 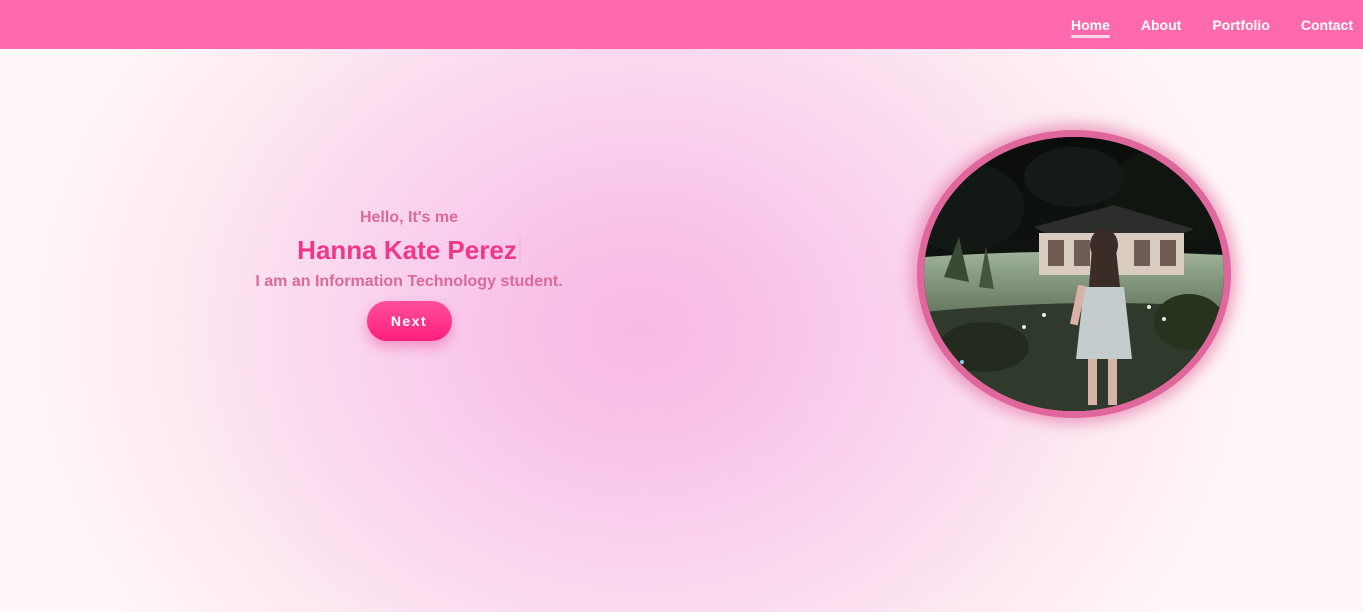 I want to click on profile-photo-frame, so click(x=1074, y=274).